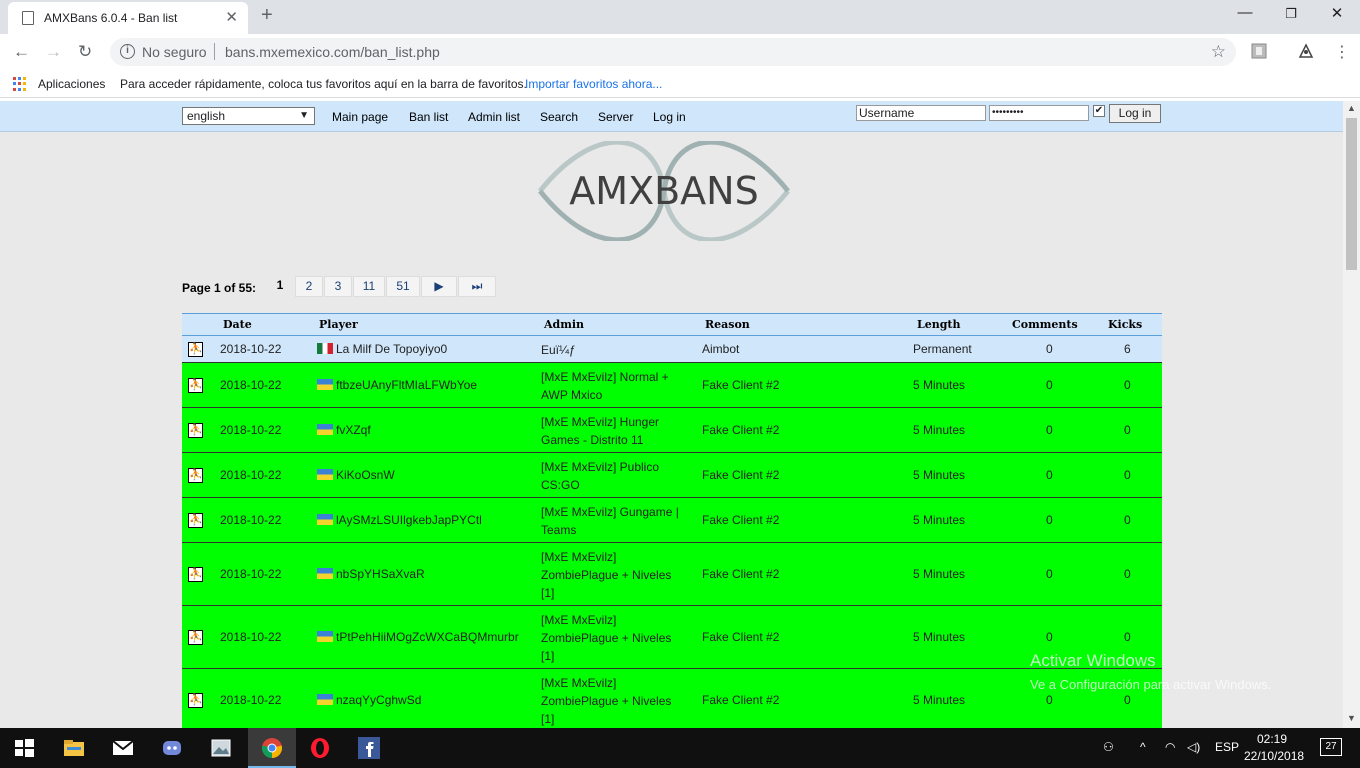  I want to click on scrollbar: ▲ ▼, so click(1351, 414).